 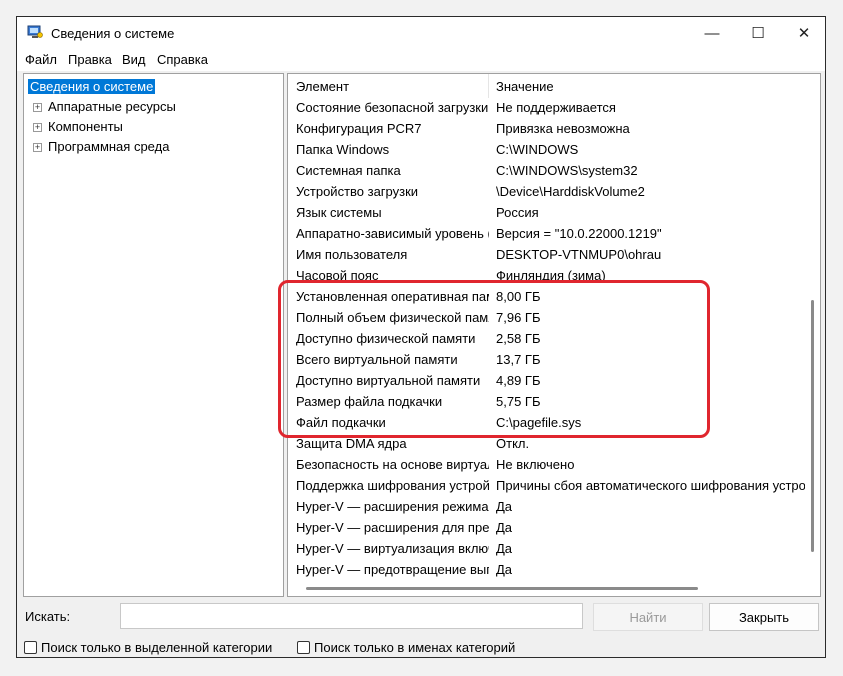 I want to click on row-item-name: Состояние безопасной загрузки, so click(x=392, y=107).